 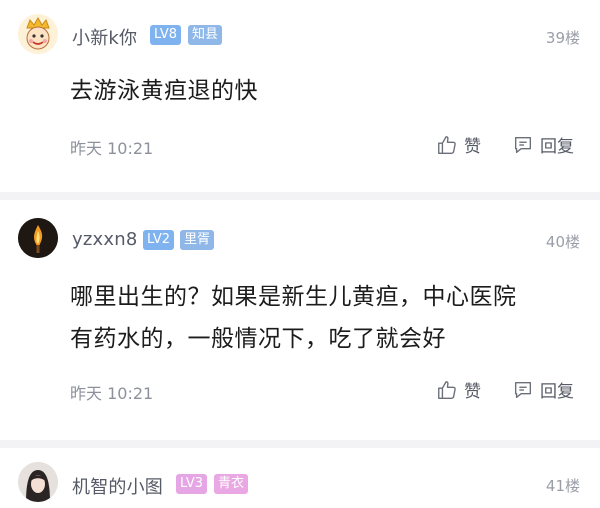 I want to click on comment-line: 去游泳黄疸退的快, so click(x=164, y=91).